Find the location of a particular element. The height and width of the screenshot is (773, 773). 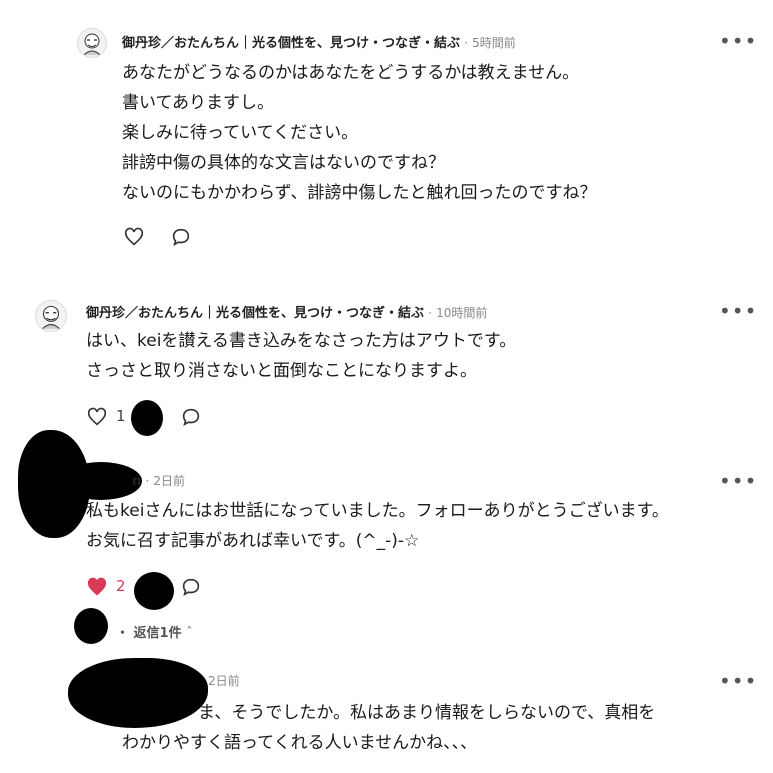

like-count: 2 is located at coordinates (121, 586).